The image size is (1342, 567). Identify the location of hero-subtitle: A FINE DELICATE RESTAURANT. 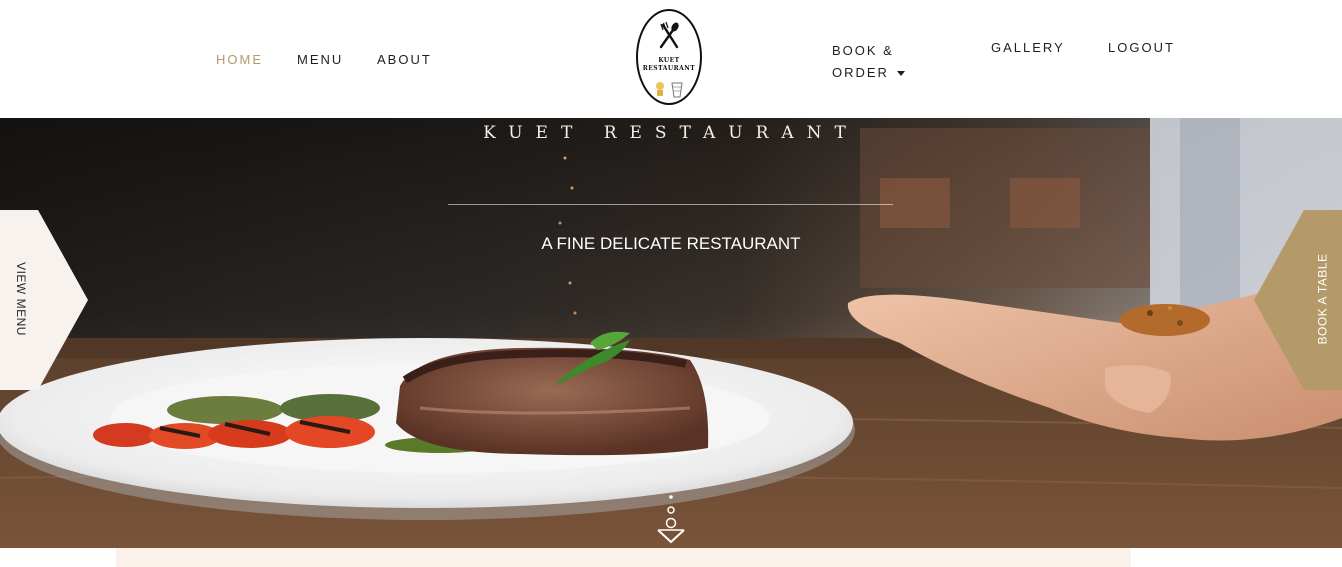
(671, 243).